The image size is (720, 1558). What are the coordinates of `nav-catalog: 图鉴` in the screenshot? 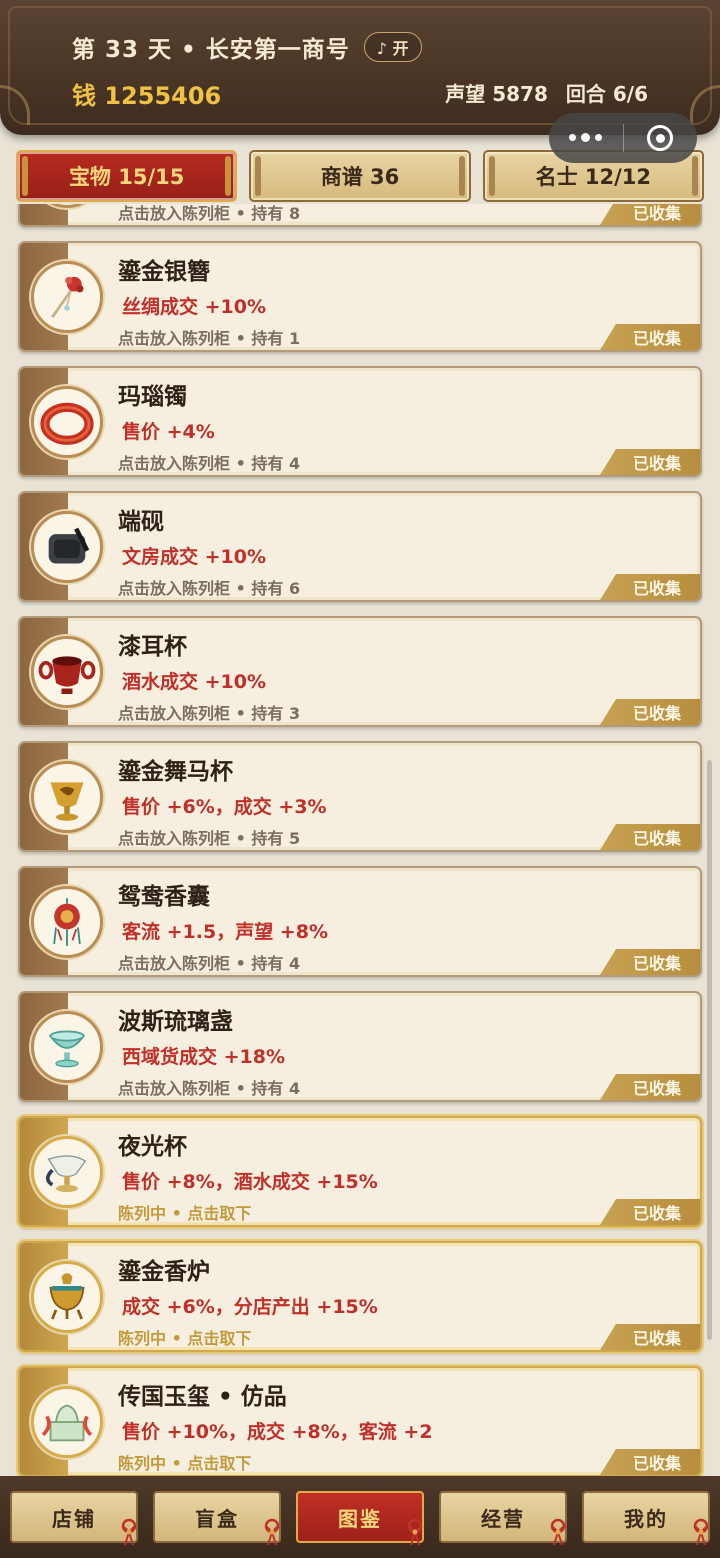 It's located at (360, 1518).